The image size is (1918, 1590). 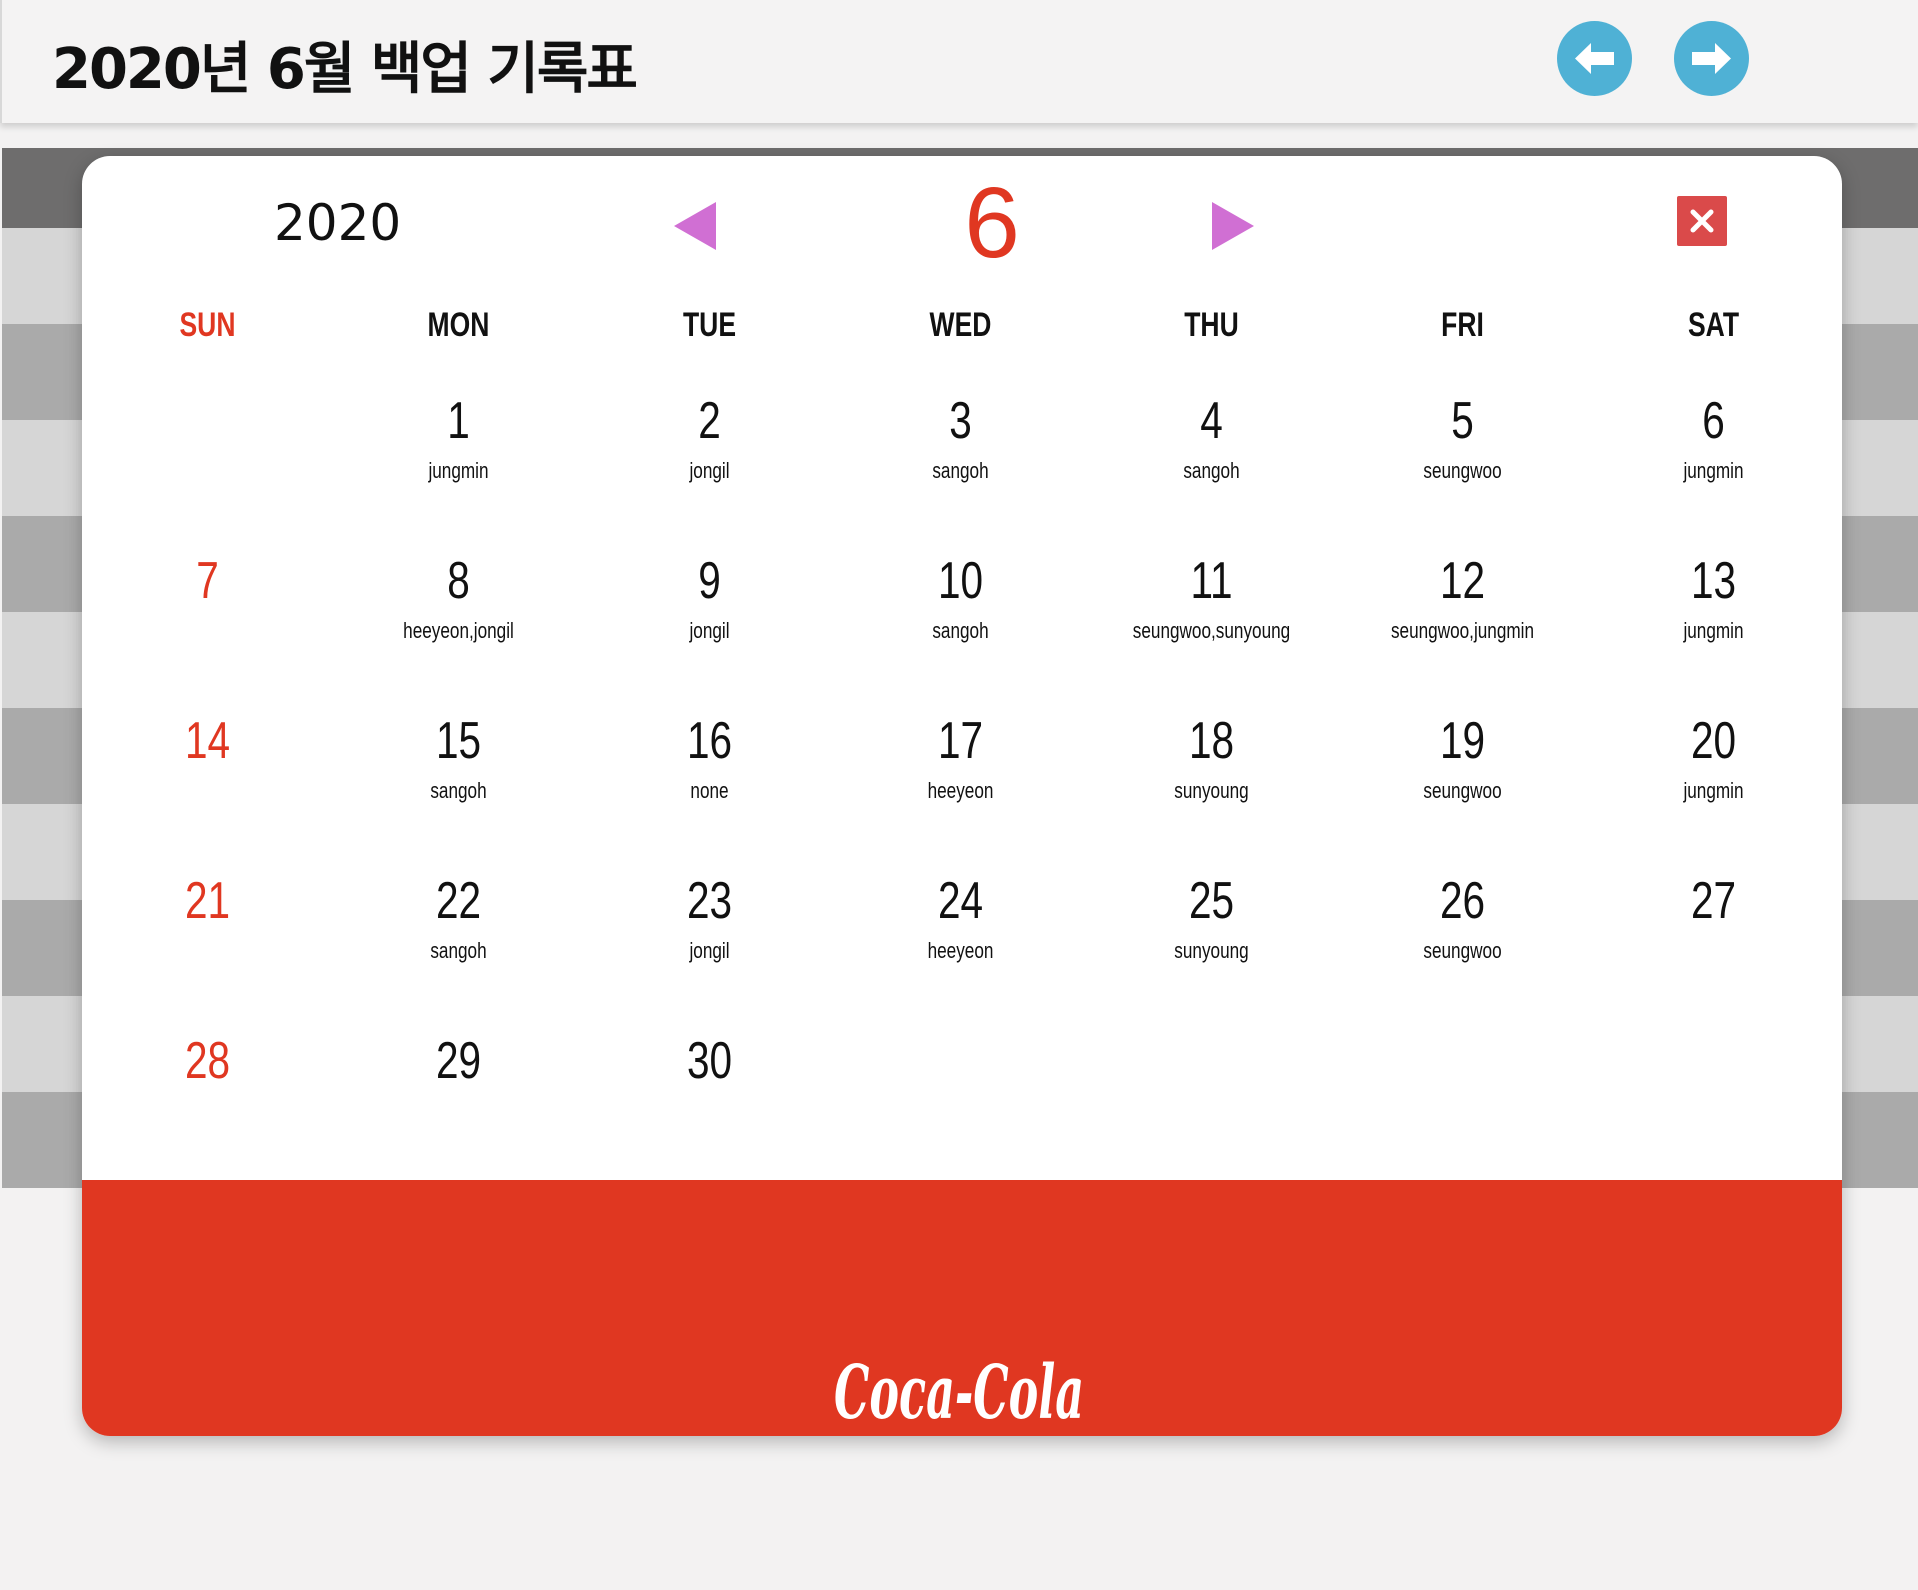 I want to click on weekday-tue: TUE, so click(x=709, y=325).